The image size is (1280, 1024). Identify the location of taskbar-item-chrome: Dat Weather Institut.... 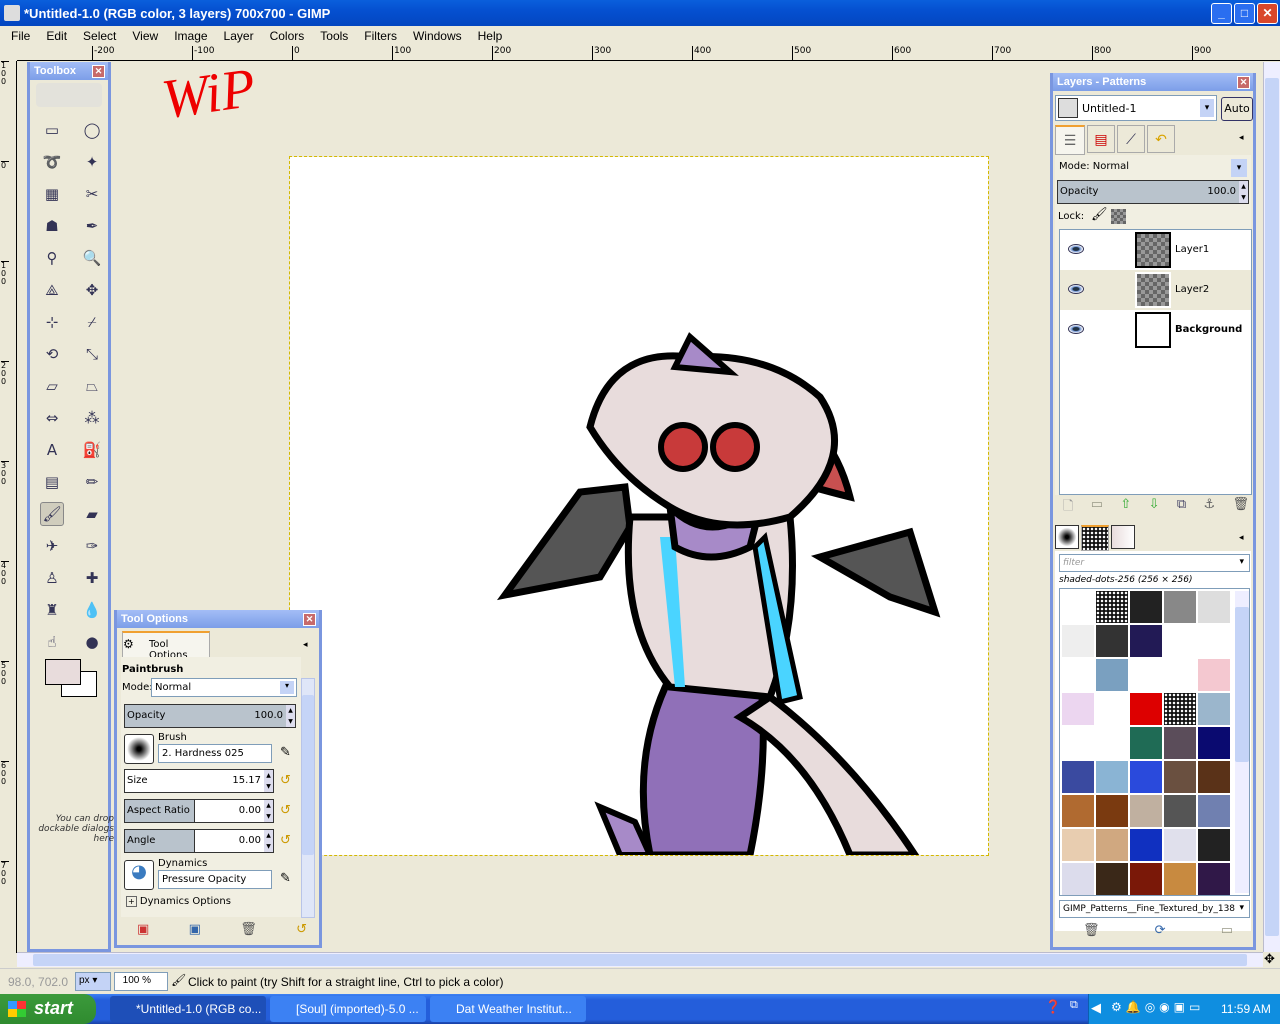
(508, 1009).